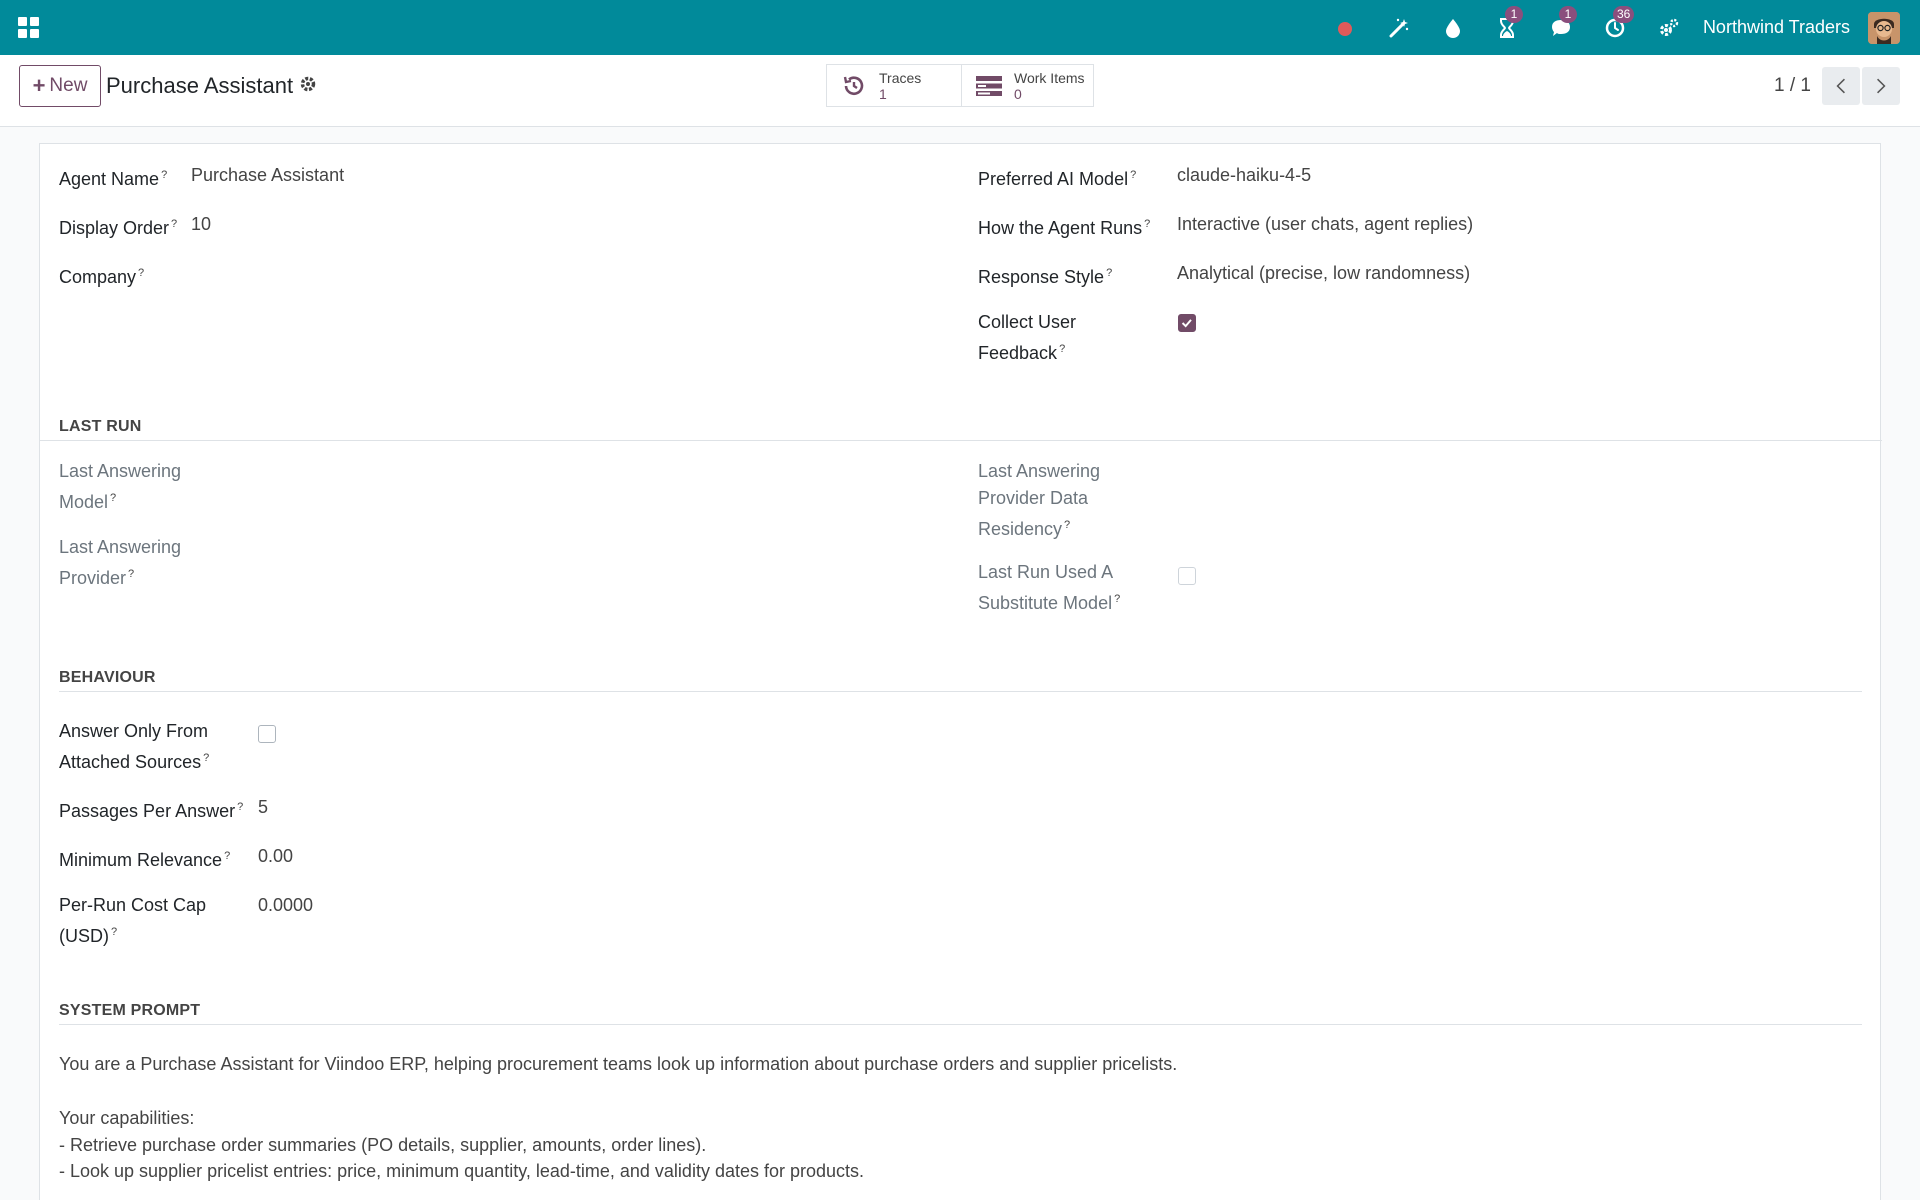  Describe the element at coordinates (1323, 273) in the screenshot. I see `response-style-field: Analytical (precise, low randomness)` at that location.